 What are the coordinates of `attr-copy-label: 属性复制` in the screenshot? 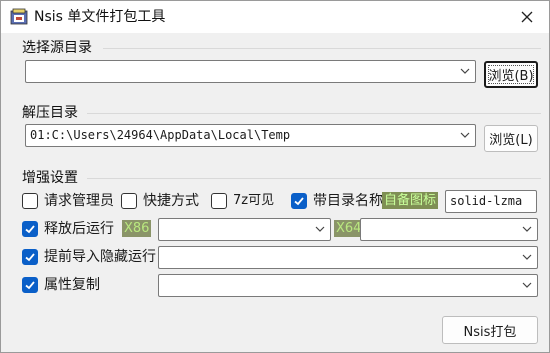 It's located at (72, 285).